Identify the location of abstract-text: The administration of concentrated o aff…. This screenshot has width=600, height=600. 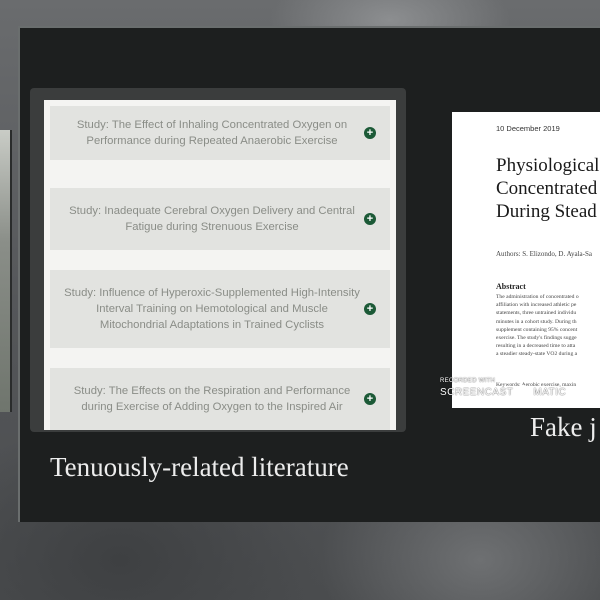
(548, 326).